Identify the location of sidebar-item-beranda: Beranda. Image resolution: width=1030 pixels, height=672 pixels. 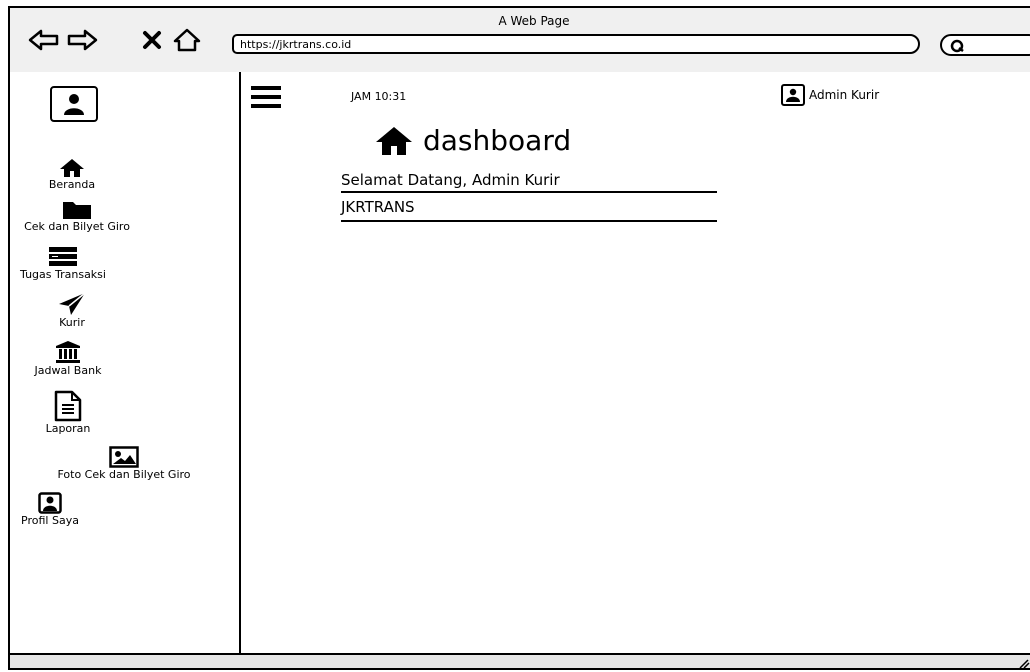
(72, 173).